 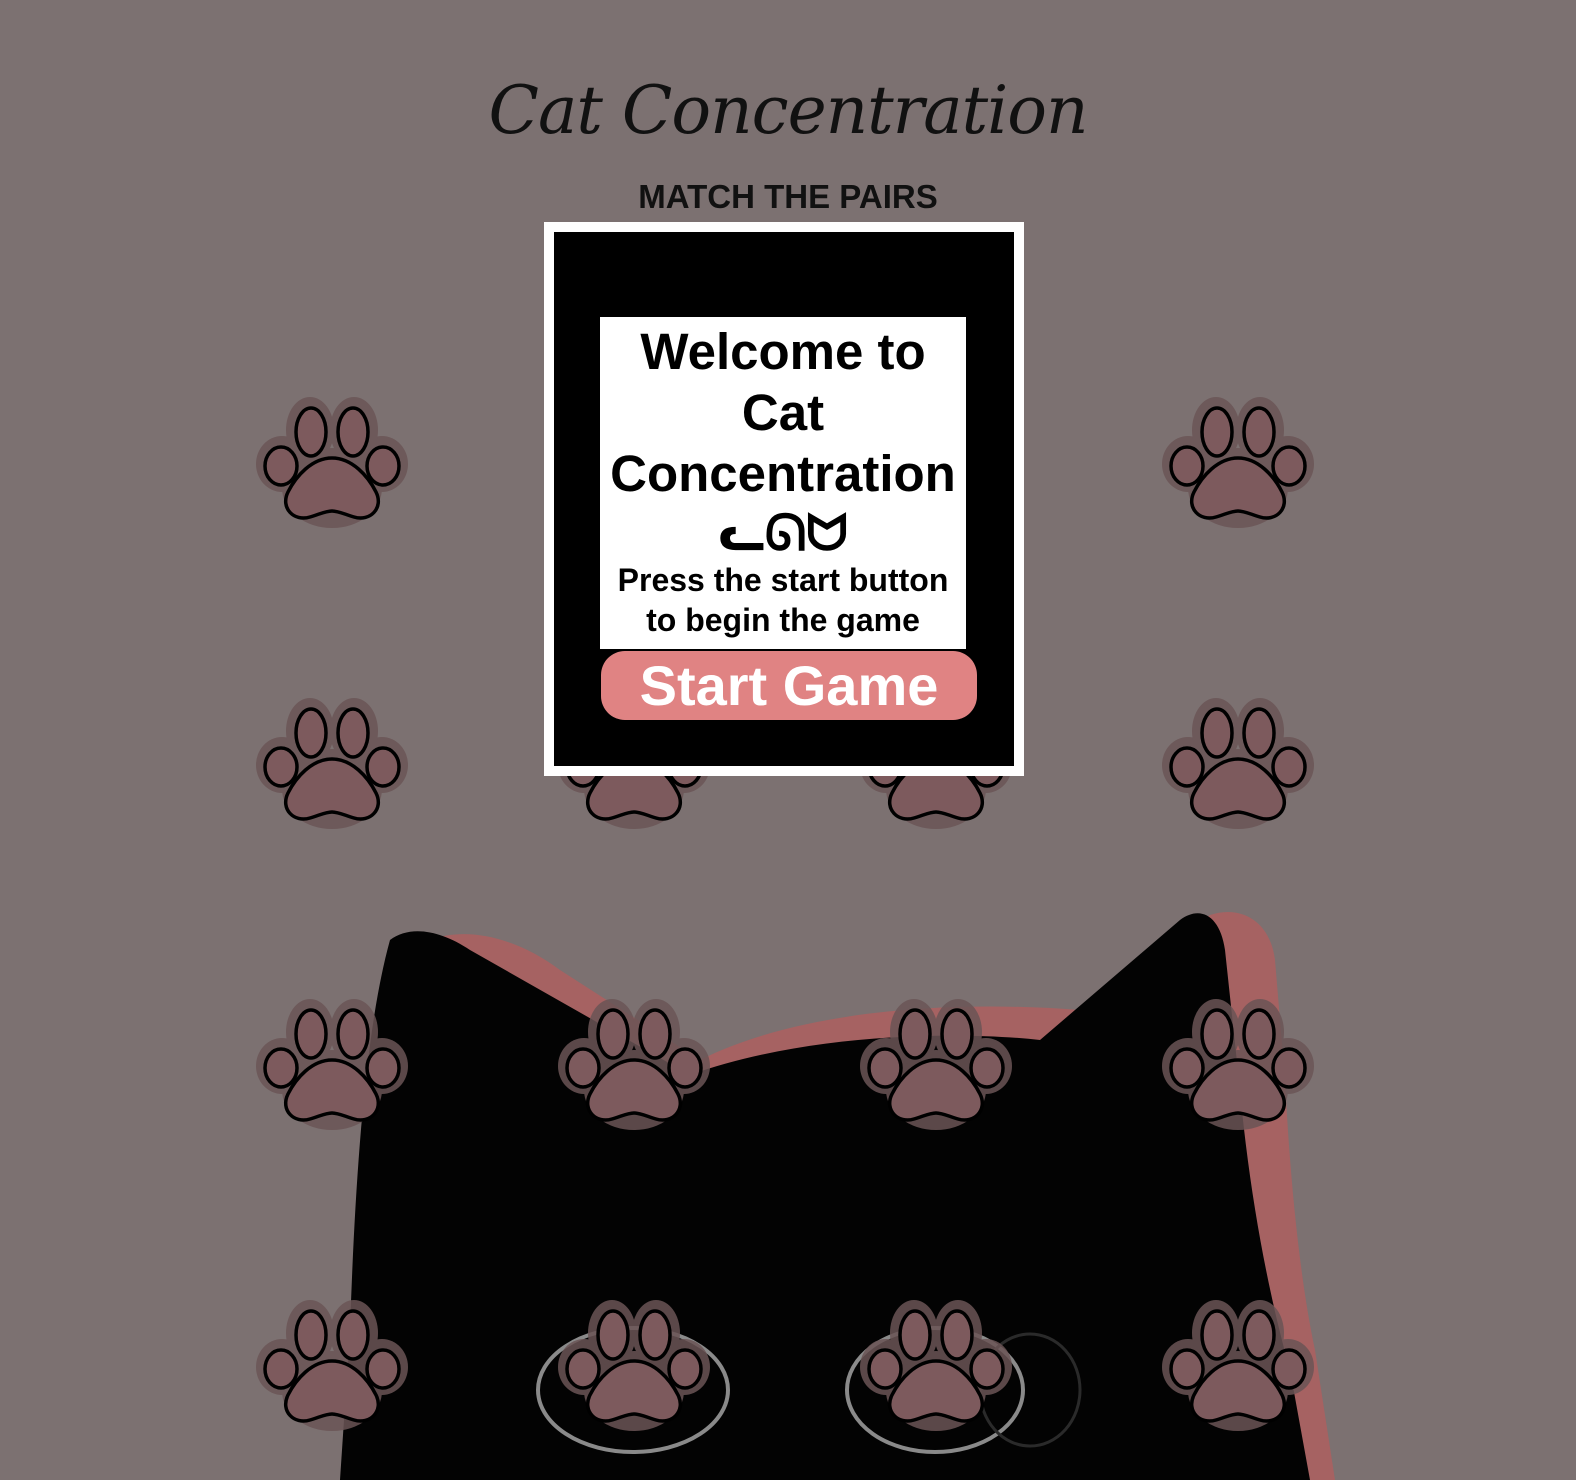 What do you see at coordinates (788, 110) in the screenshot?
I see `game-title: Cat Concentration` at bounding box center [788, 110].